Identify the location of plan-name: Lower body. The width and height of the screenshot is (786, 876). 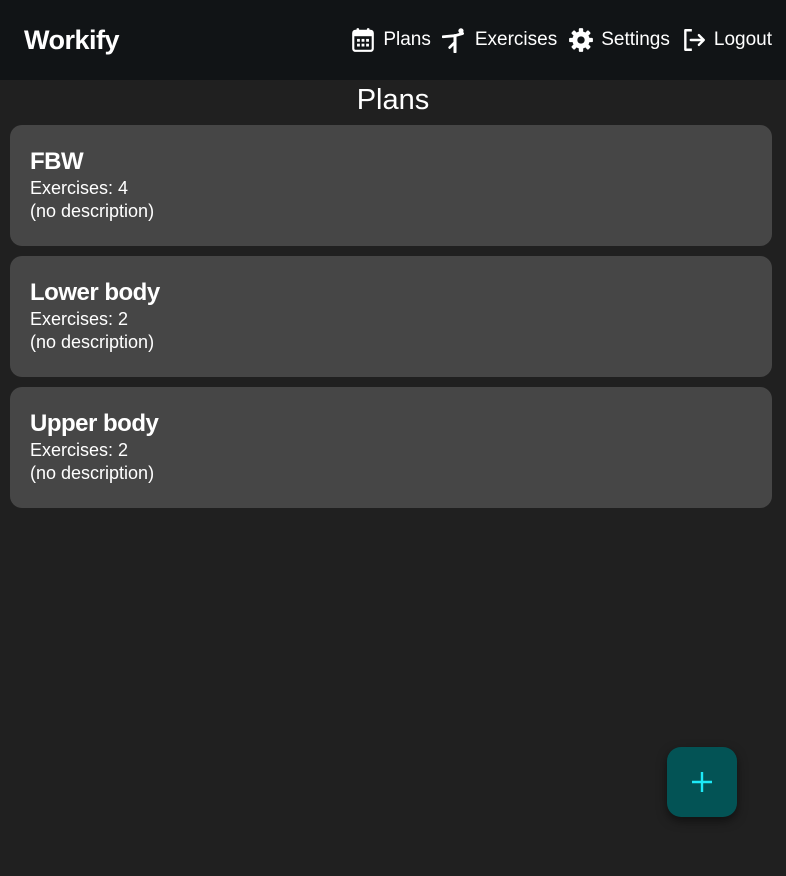
(95, 292).